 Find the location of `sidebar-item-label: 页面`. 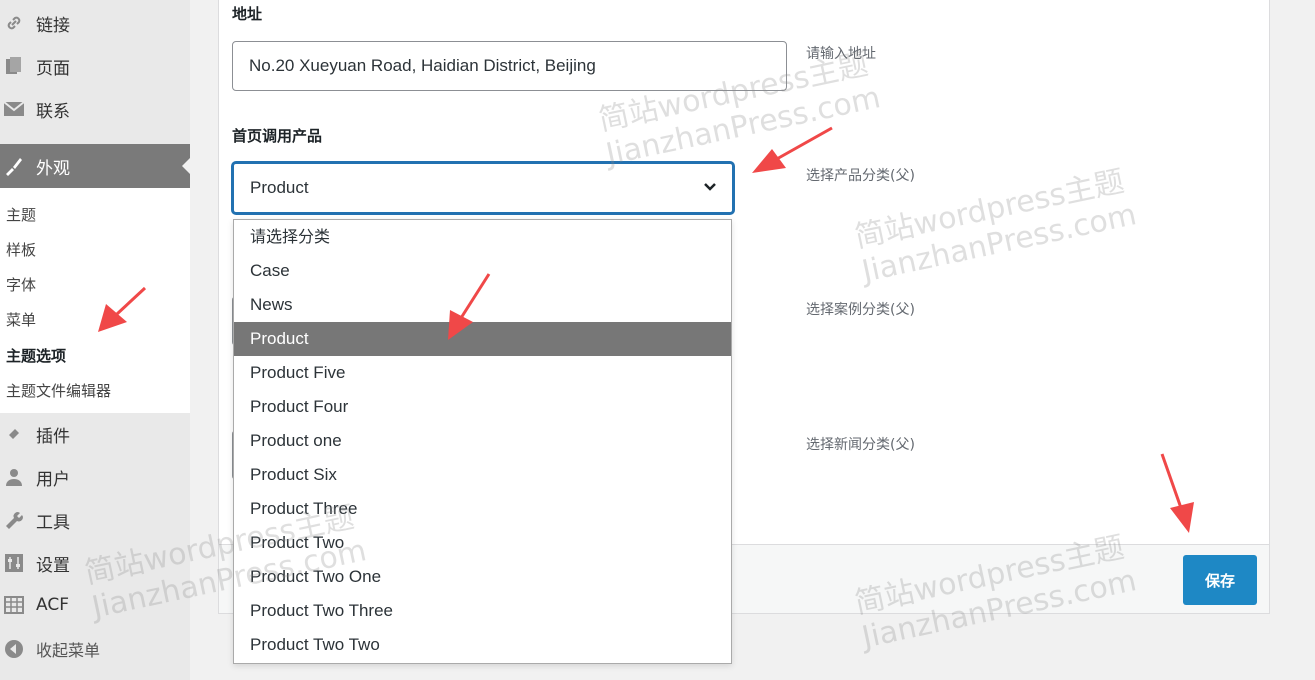

sidebar-item-label: 页面 is located at coordinates (53, 68).